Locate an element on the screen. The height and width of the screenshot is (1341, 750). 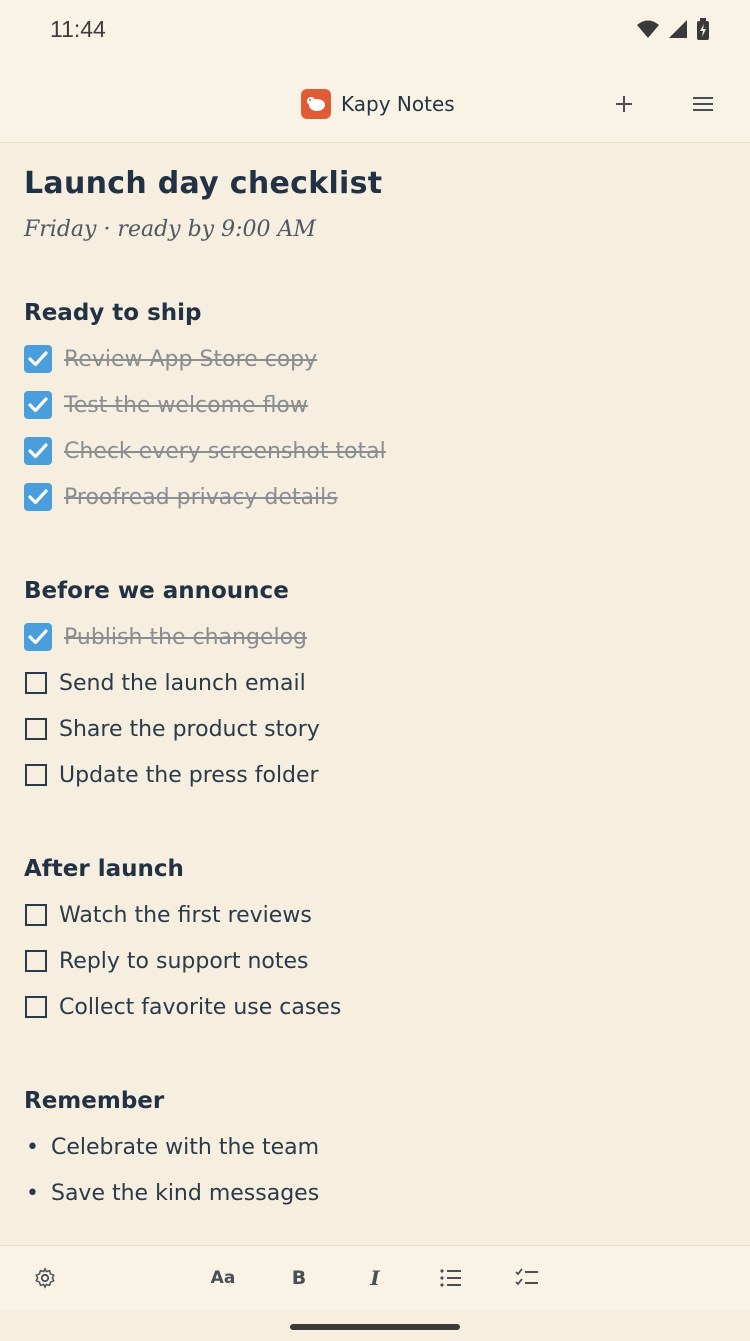
text-format-button: Aa is located at coordinates (223, 1278).